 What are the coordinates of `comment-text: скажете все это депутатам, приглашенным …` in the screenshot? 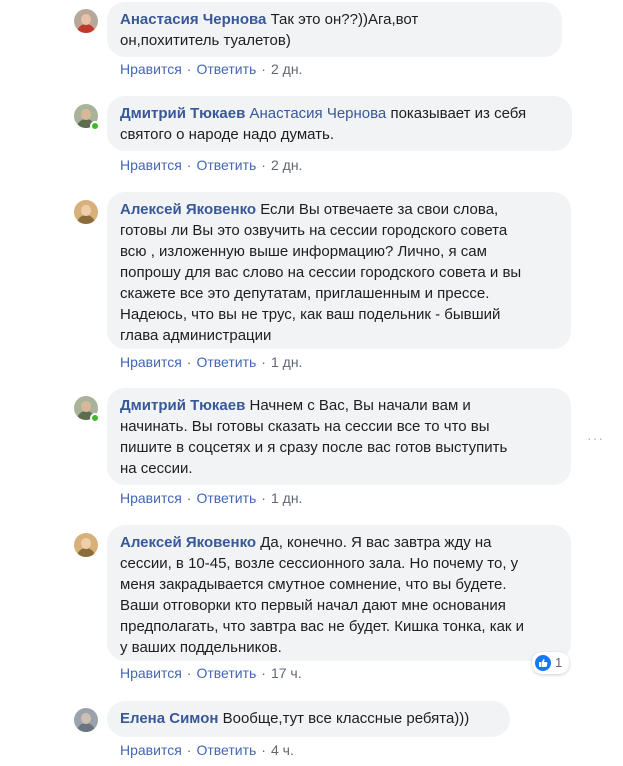 It's located at (305, 293).